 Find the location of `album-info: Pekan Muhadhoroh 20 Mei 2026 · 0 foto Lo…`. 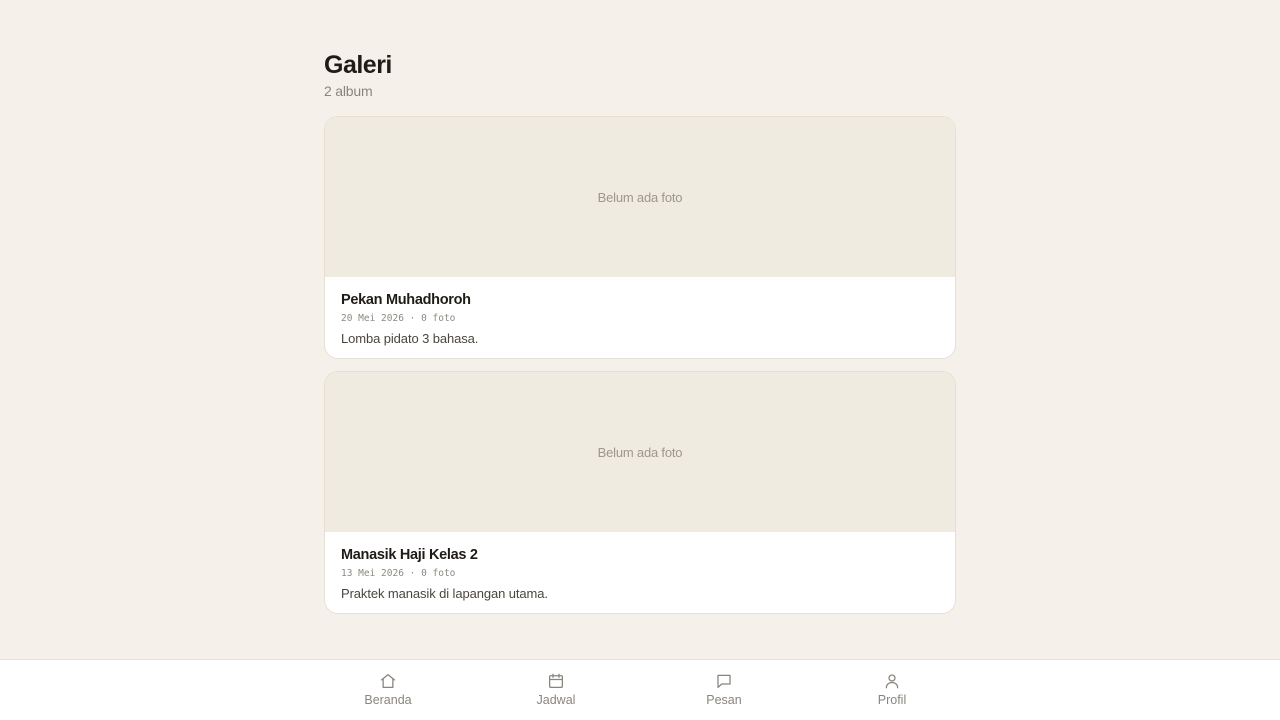

album-info: Pekan Muhadhoroh 20 Mei 2026 · 0 foto Lo… is located at coordinates (640, 312).